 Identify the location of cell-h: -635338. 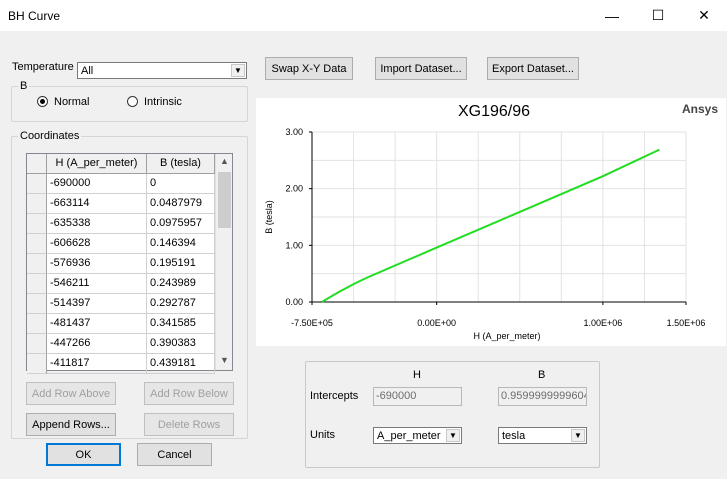
(97, 224).